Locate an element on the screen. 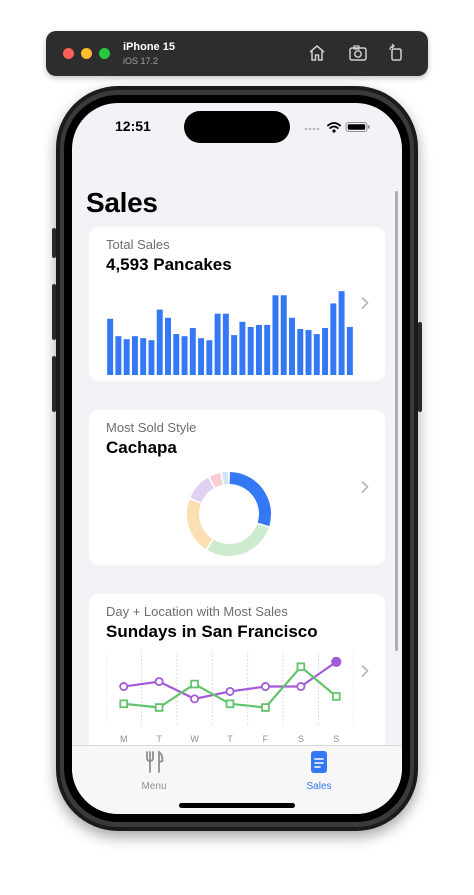  screenshot-button is located at coordinates (358, 53).